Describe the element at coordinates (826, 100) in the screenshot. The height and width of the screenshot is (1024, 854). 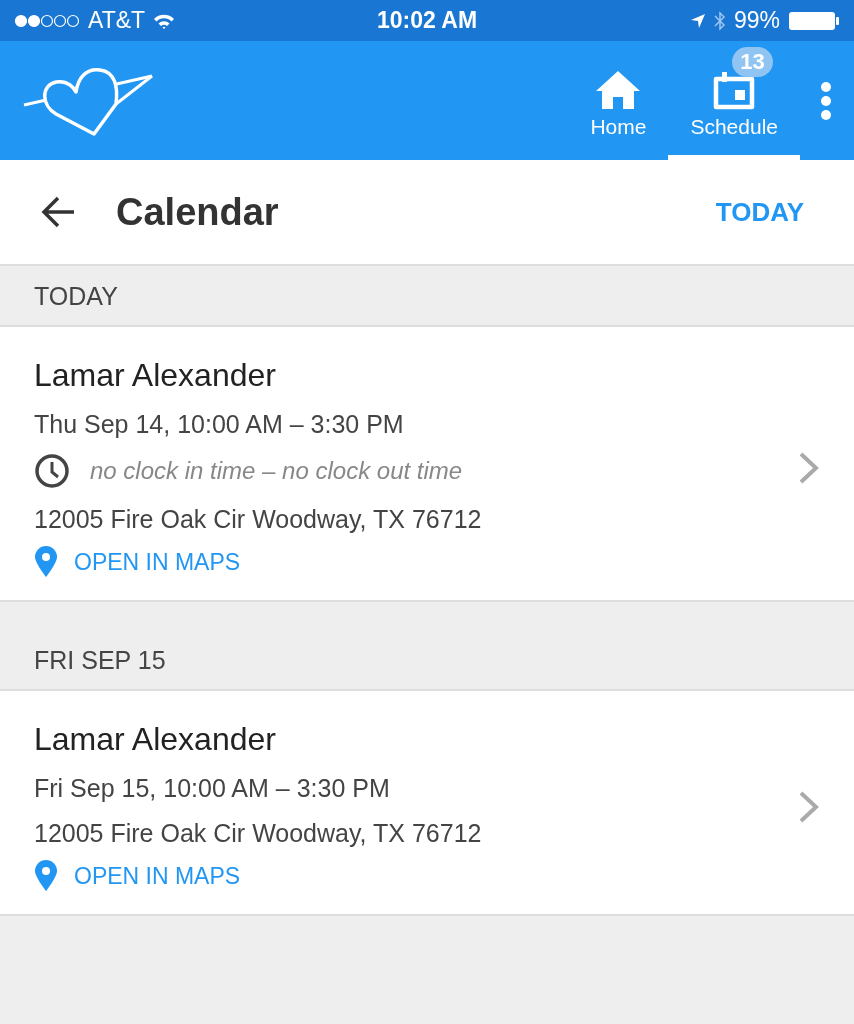
I see `more-menu-icon` at that location.